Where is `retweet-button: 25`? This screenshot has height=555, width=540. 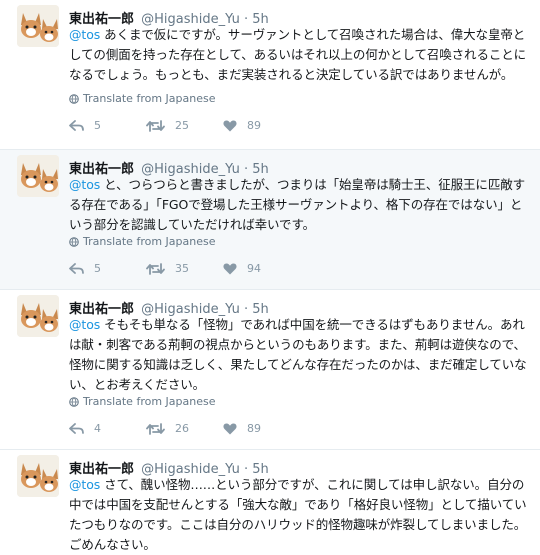 retweet-button: 25 is located at coordinates (184, 125).